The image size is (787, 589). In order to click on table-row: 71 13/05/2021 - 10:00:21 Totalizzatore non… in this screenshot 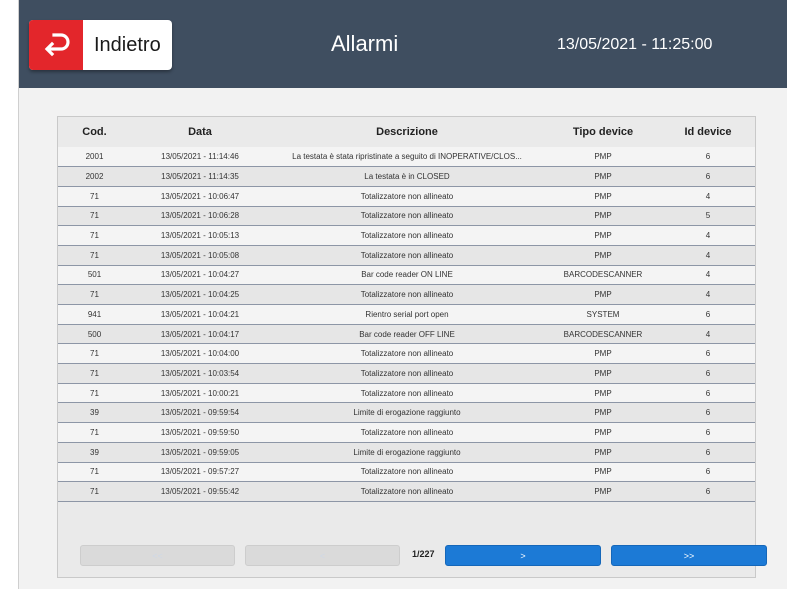, I will do `click(406, 393)`.